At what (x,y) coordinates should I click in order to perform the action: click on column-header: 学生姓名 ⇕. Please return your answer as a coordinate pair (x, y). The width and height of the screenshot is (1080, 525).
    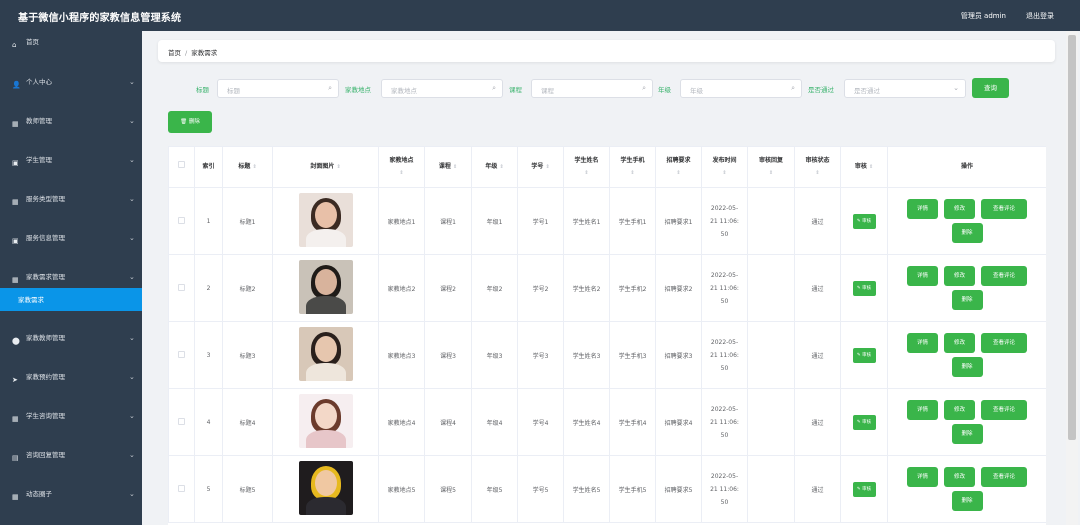
    Looking at the image, I should click on (586, 167).